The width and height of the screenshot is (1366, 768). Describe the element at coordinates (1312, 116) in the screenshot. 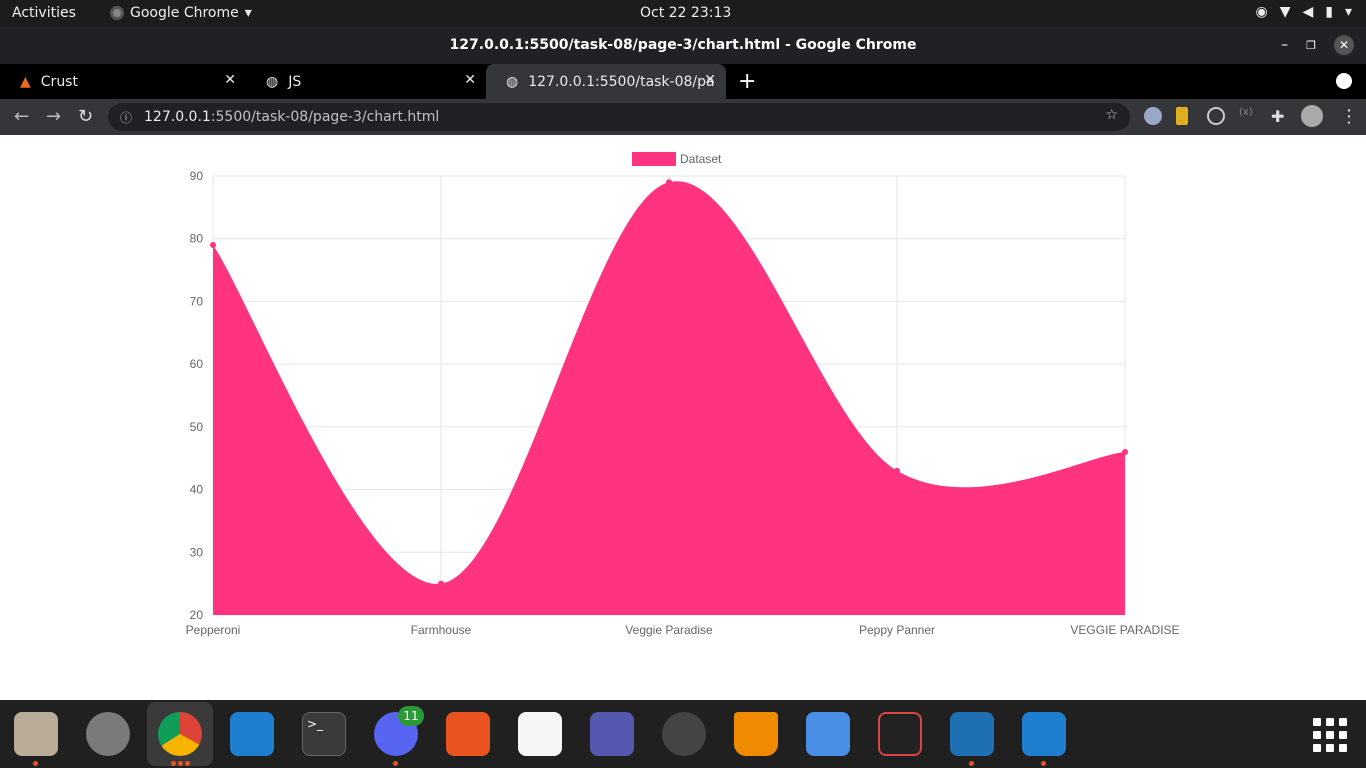

I see `avatar` at that location.